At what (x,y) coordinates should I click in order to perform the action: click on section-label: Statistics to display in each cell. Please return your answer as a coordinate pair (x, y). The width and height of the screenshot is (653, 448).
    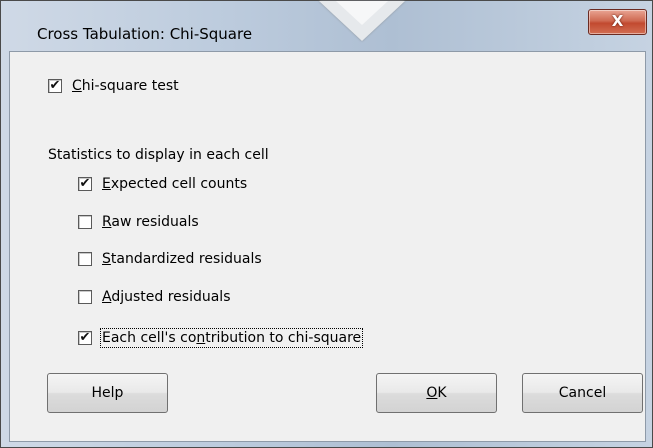
    Looking at the image, I should click on (158, 155).